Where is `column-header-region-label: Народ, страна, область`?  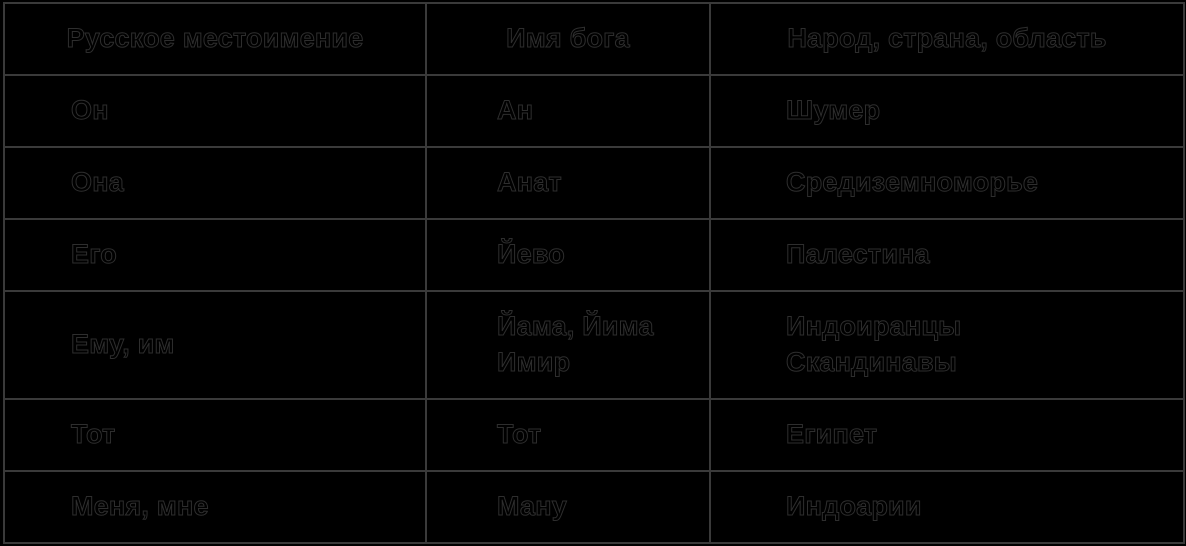 column-header-region-label: Народ, страна, область is located at coordinates (947, 38).